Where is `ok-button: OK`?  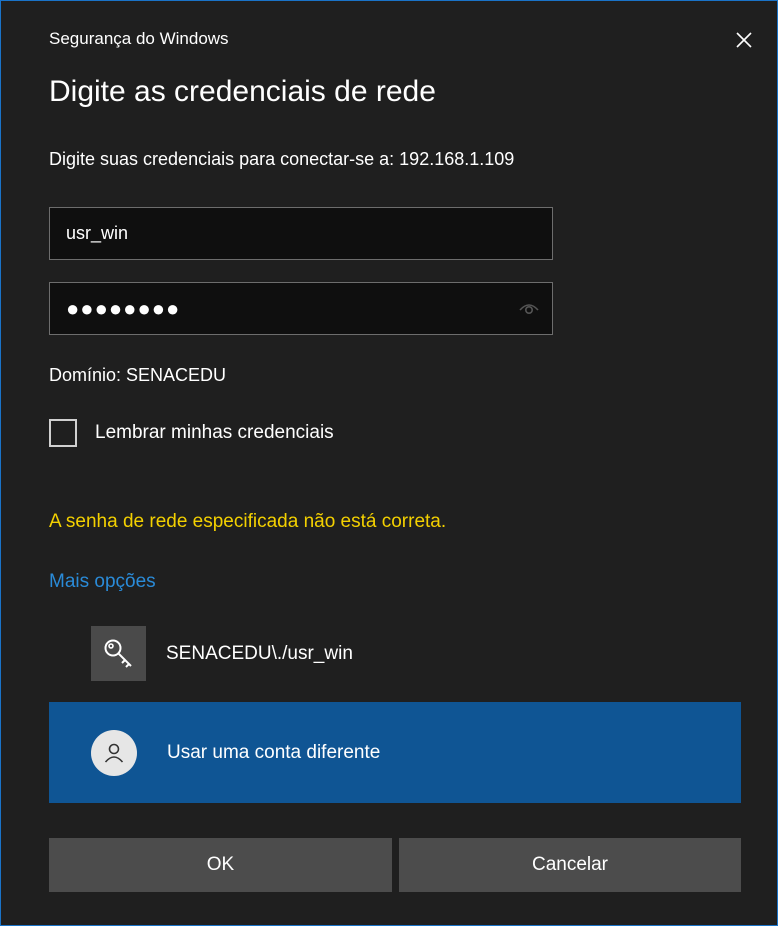 ok-button: OK is located at coordinates (220, 865).